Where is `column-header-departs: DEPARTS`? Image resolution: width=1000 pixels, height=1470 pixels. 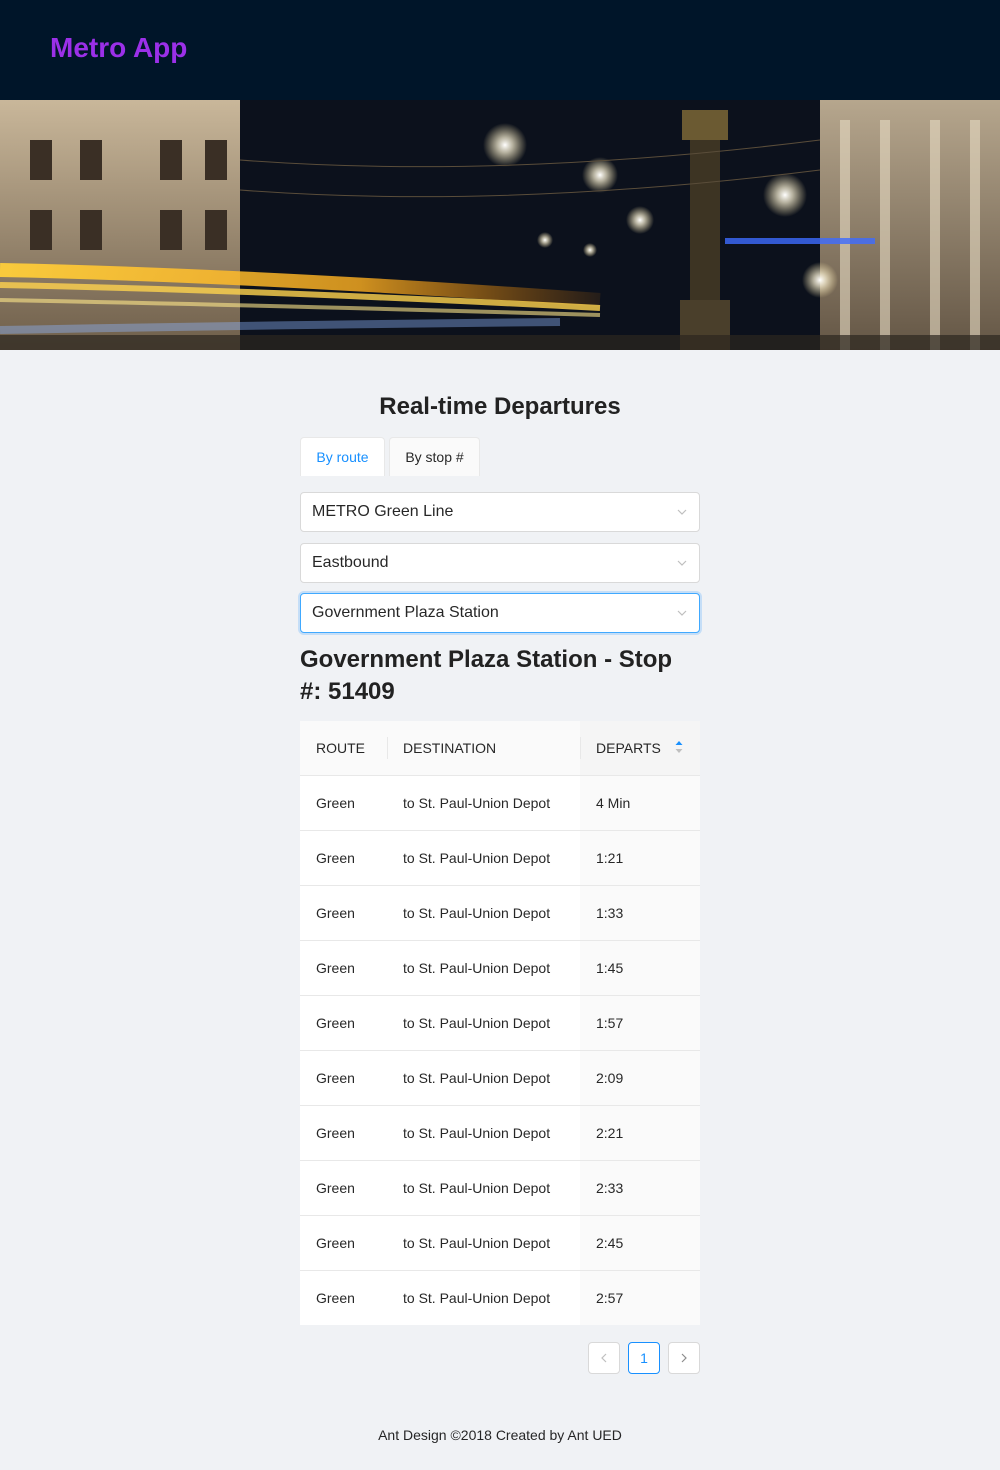
column-header-departs: DEPARTS is located at coordinates (640, 748).